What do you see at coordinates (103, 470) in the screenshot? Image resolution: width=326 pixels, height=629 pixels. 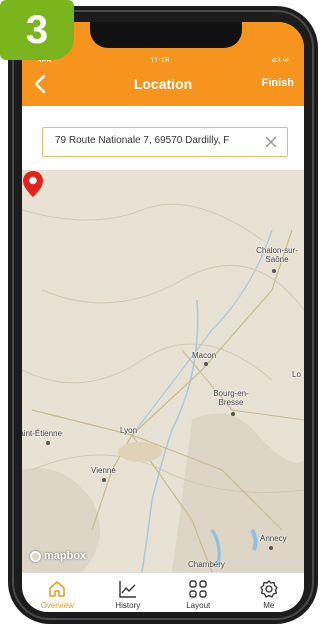 I see `city-label: Vienne` at bounding box center [103, 470].